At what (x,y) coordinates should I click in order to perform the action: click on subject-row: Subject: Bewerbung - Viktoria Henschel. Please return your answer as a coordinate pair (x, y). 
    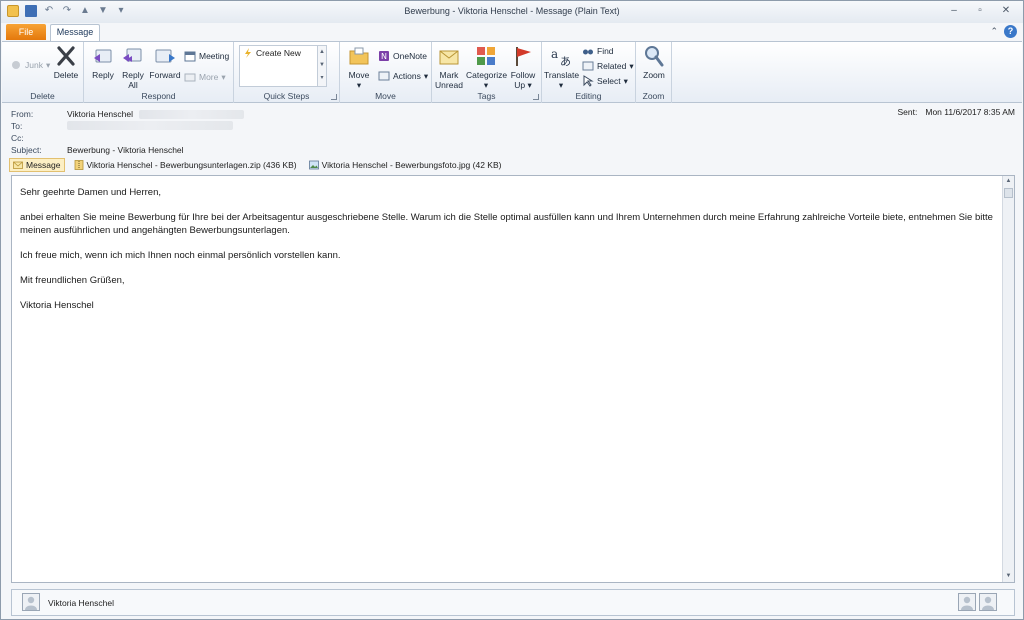
    Looking at the image, I should click on (97, 151).